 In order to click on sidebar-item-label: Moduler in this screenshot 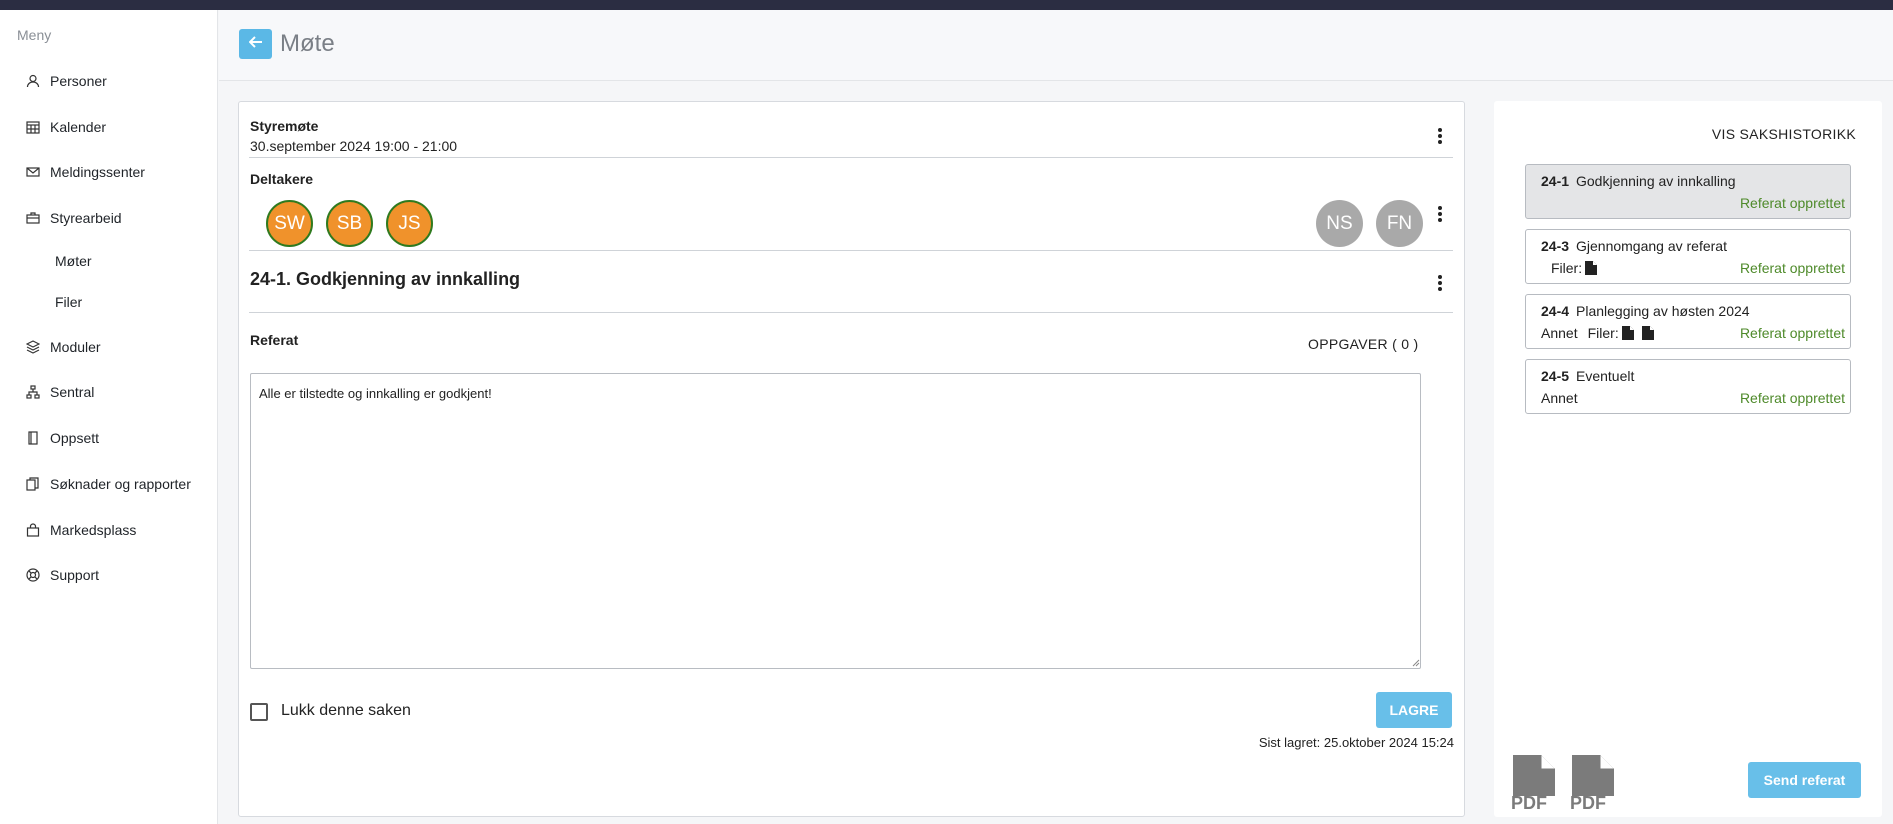, I will do `click(75, 347)`.